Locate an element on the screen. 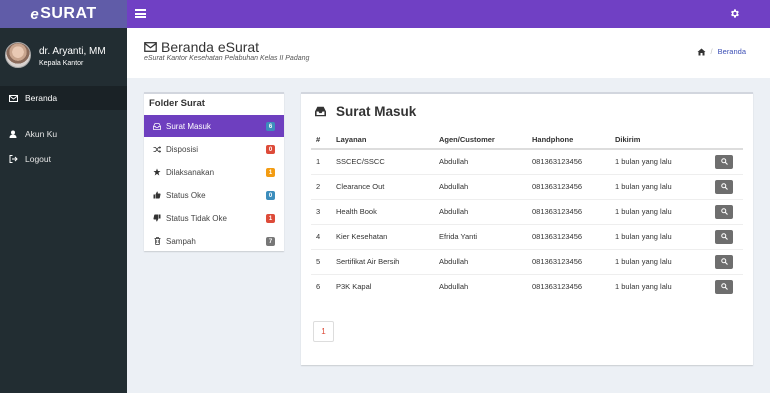 The width and height of the screenshot is (770, 393). logo-prefix: e is located at coordinates (35, 14).